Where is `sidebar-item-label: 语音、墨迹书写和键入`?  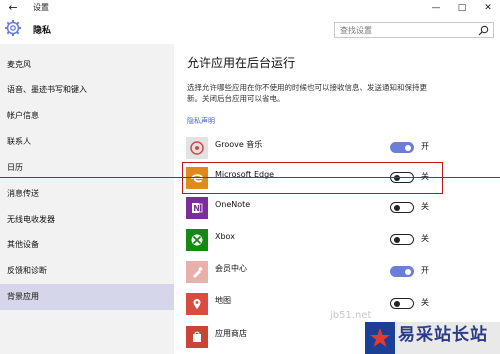
sidebar-item-label: 语音、墨迹书写和键入 is located at coordinates (47, 89).